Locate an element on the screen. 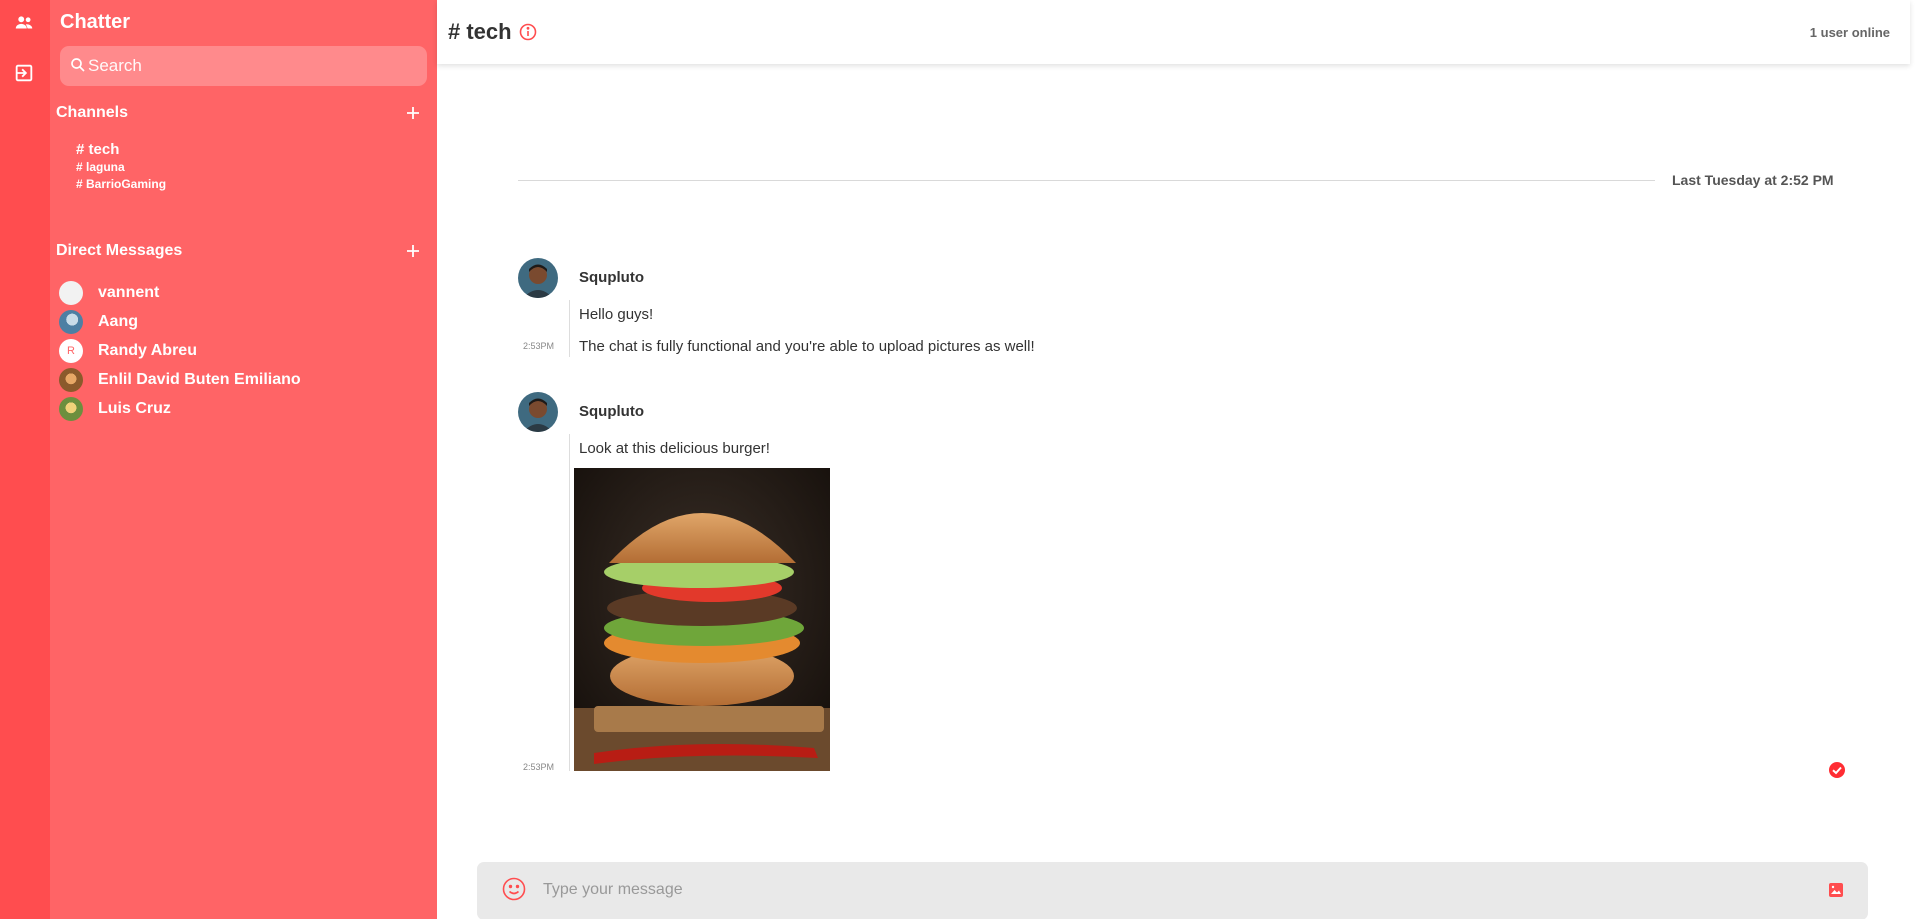 This screenshot has width=1920, height=919. image-upload-icon is located at coordinates (1836, 890).